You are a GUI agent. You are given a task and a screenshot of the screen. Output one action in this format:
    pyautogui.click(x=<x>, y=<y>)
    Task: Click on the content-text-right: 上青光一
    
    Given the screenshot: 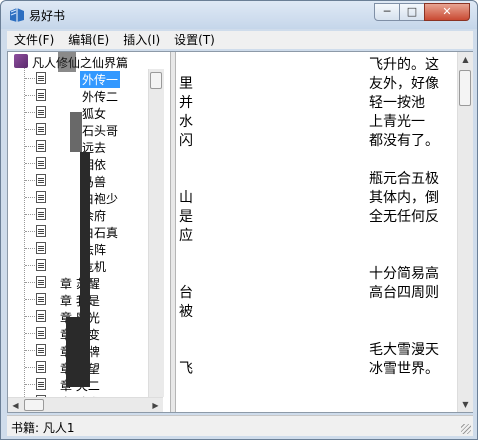 What is the action you would take?
    pyautogui.click(x=397, y=122)
    